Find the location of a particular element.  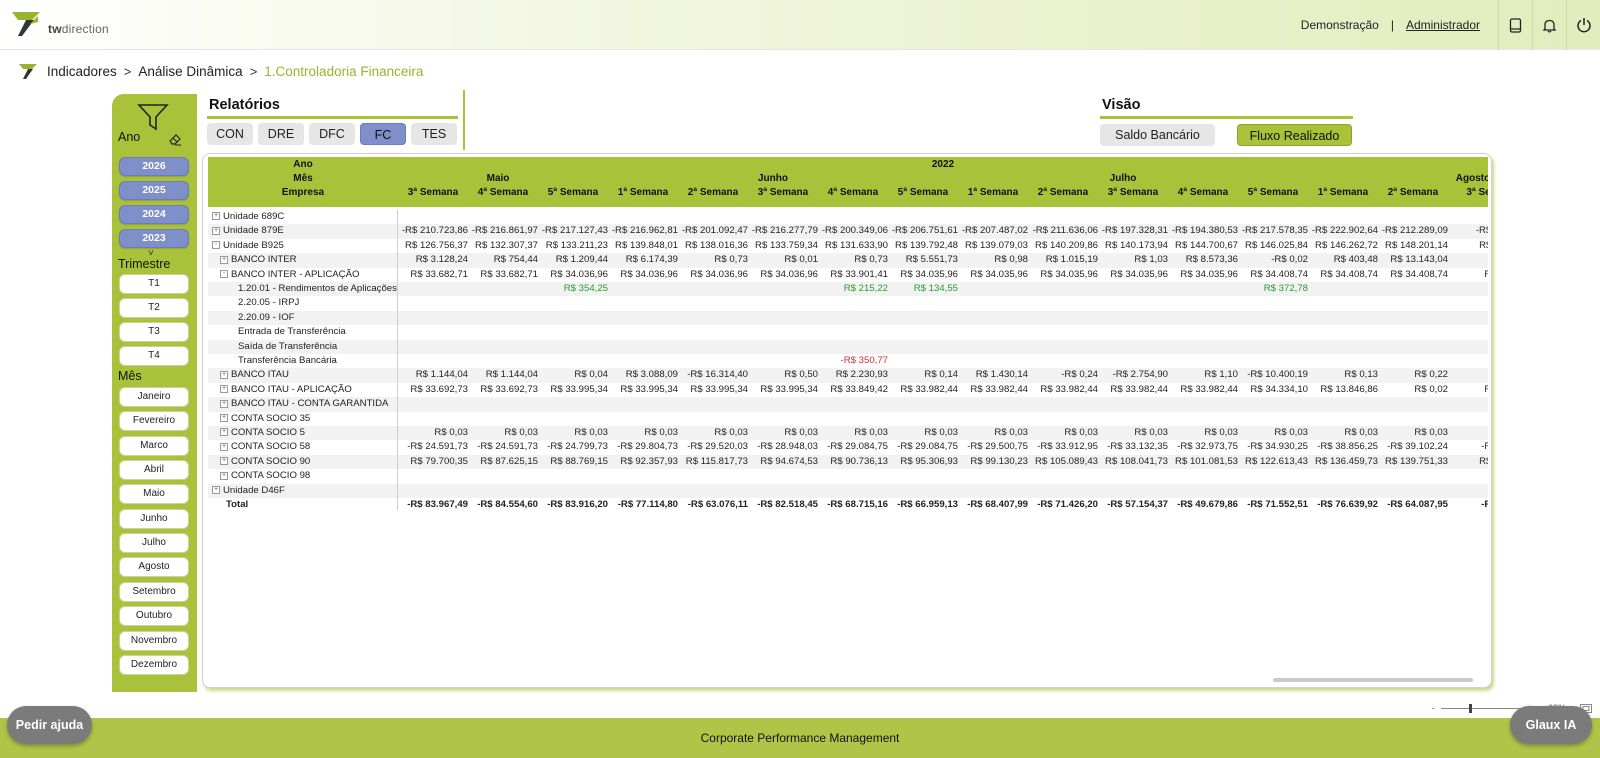

breadcrumb-item-analise: Análise Dinâmica is located at coordinates (190, 71).